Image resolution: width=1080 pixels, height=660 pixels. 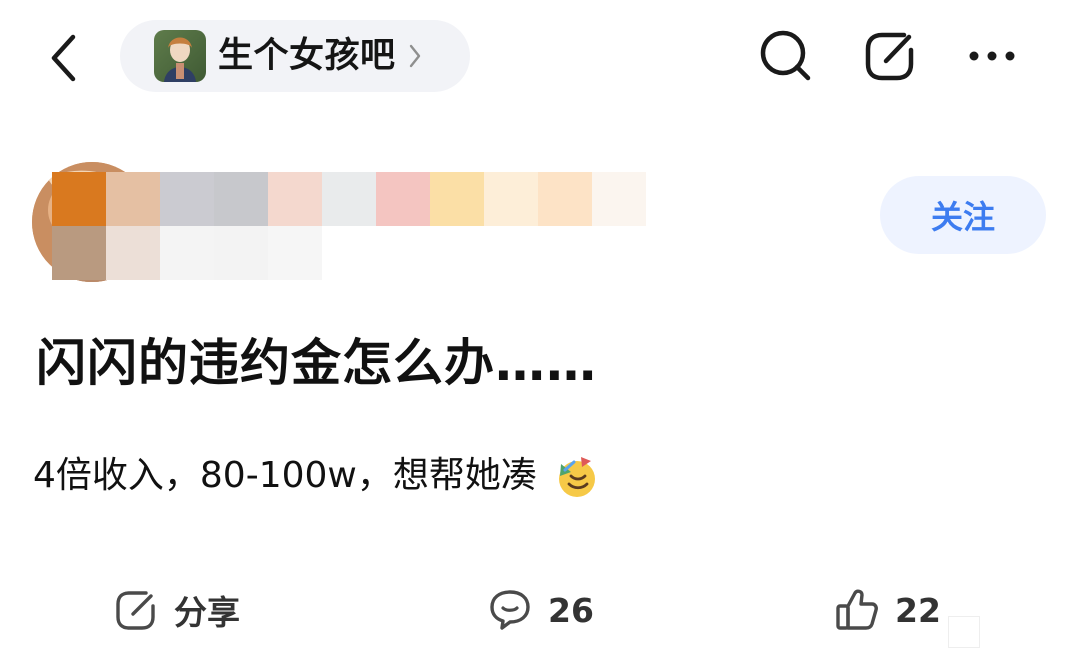 What do you see at coordinates (964, 632) in the screenshot?
I see `watermark-mark` at bounding box center [964, 632].